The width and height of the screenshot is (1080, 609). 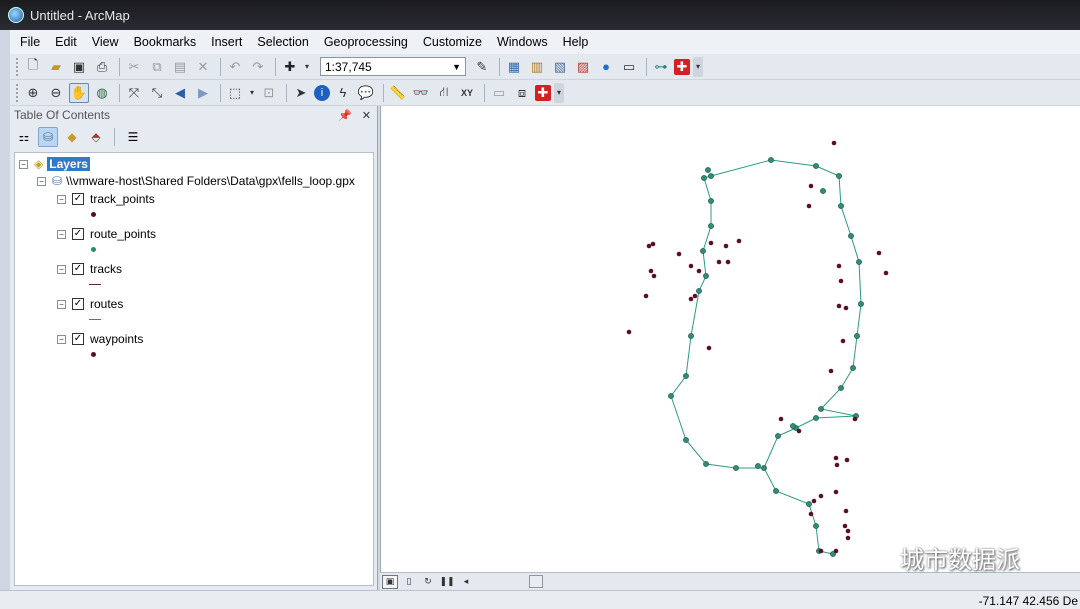 I want to click on layer-row-tracks: − ✓ tracks, so click(x=89, y=269).